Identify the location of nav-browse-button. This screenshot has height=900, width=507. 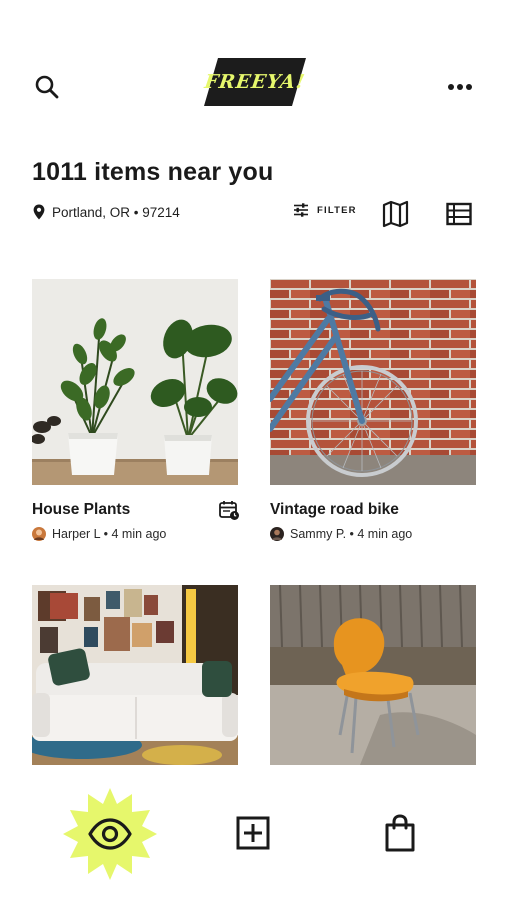
(110, 834).